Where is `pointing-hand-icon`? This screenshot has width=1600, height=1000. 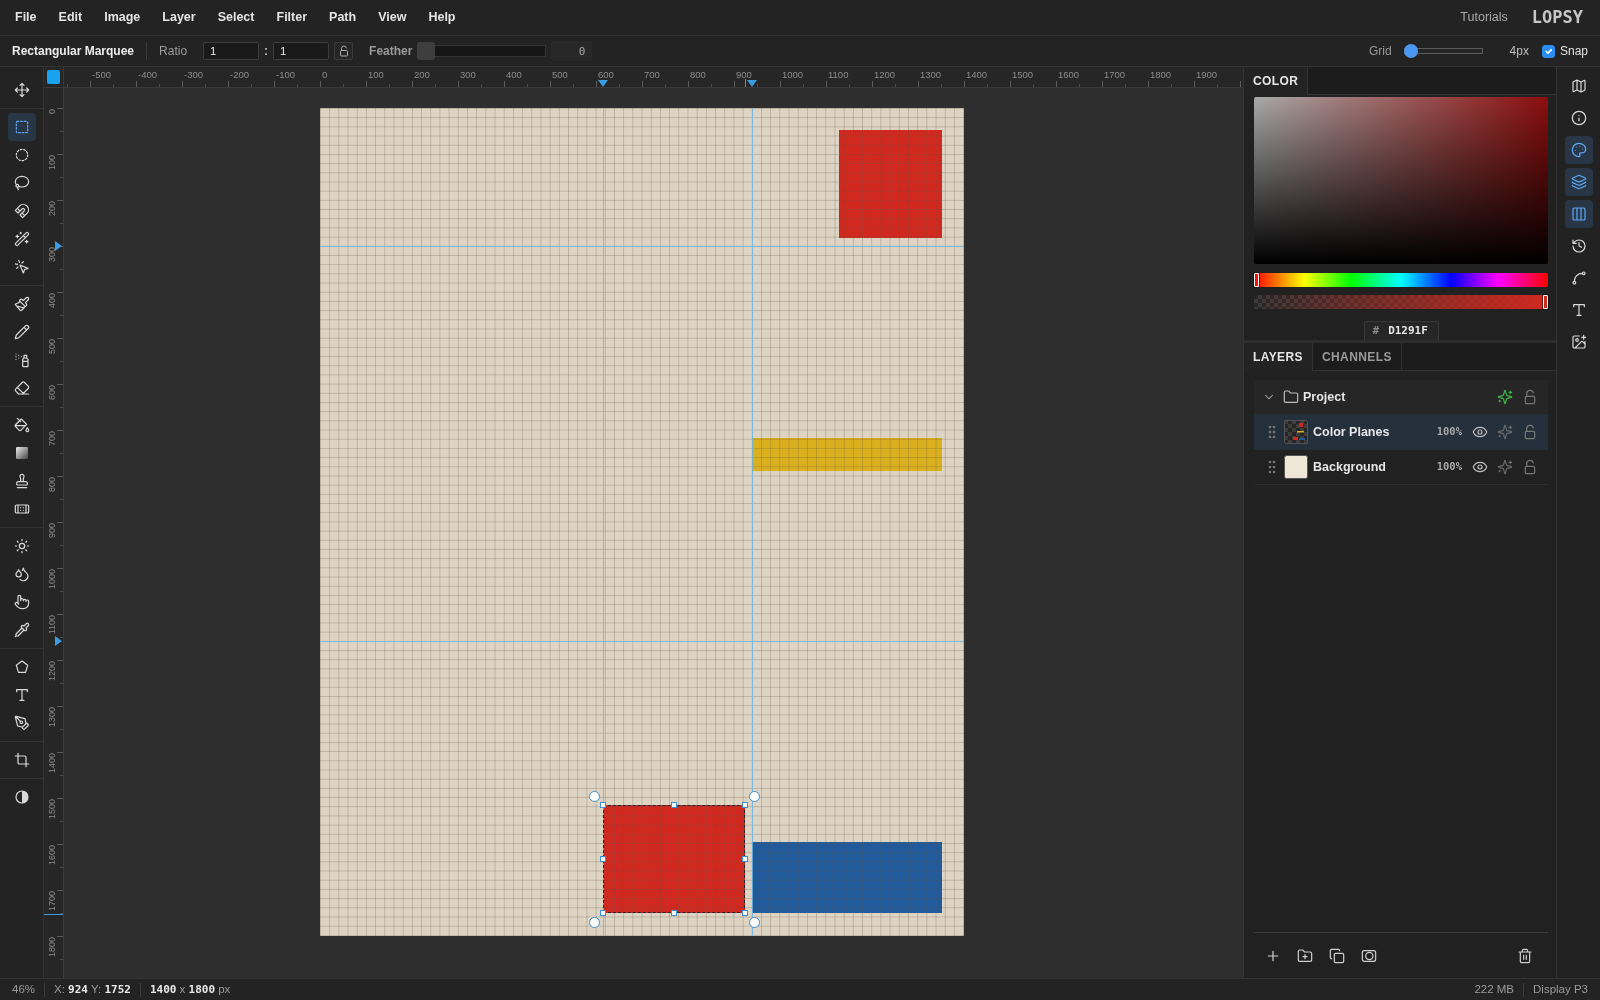
pointing-hand-icon is located at coordinates (21, 602).